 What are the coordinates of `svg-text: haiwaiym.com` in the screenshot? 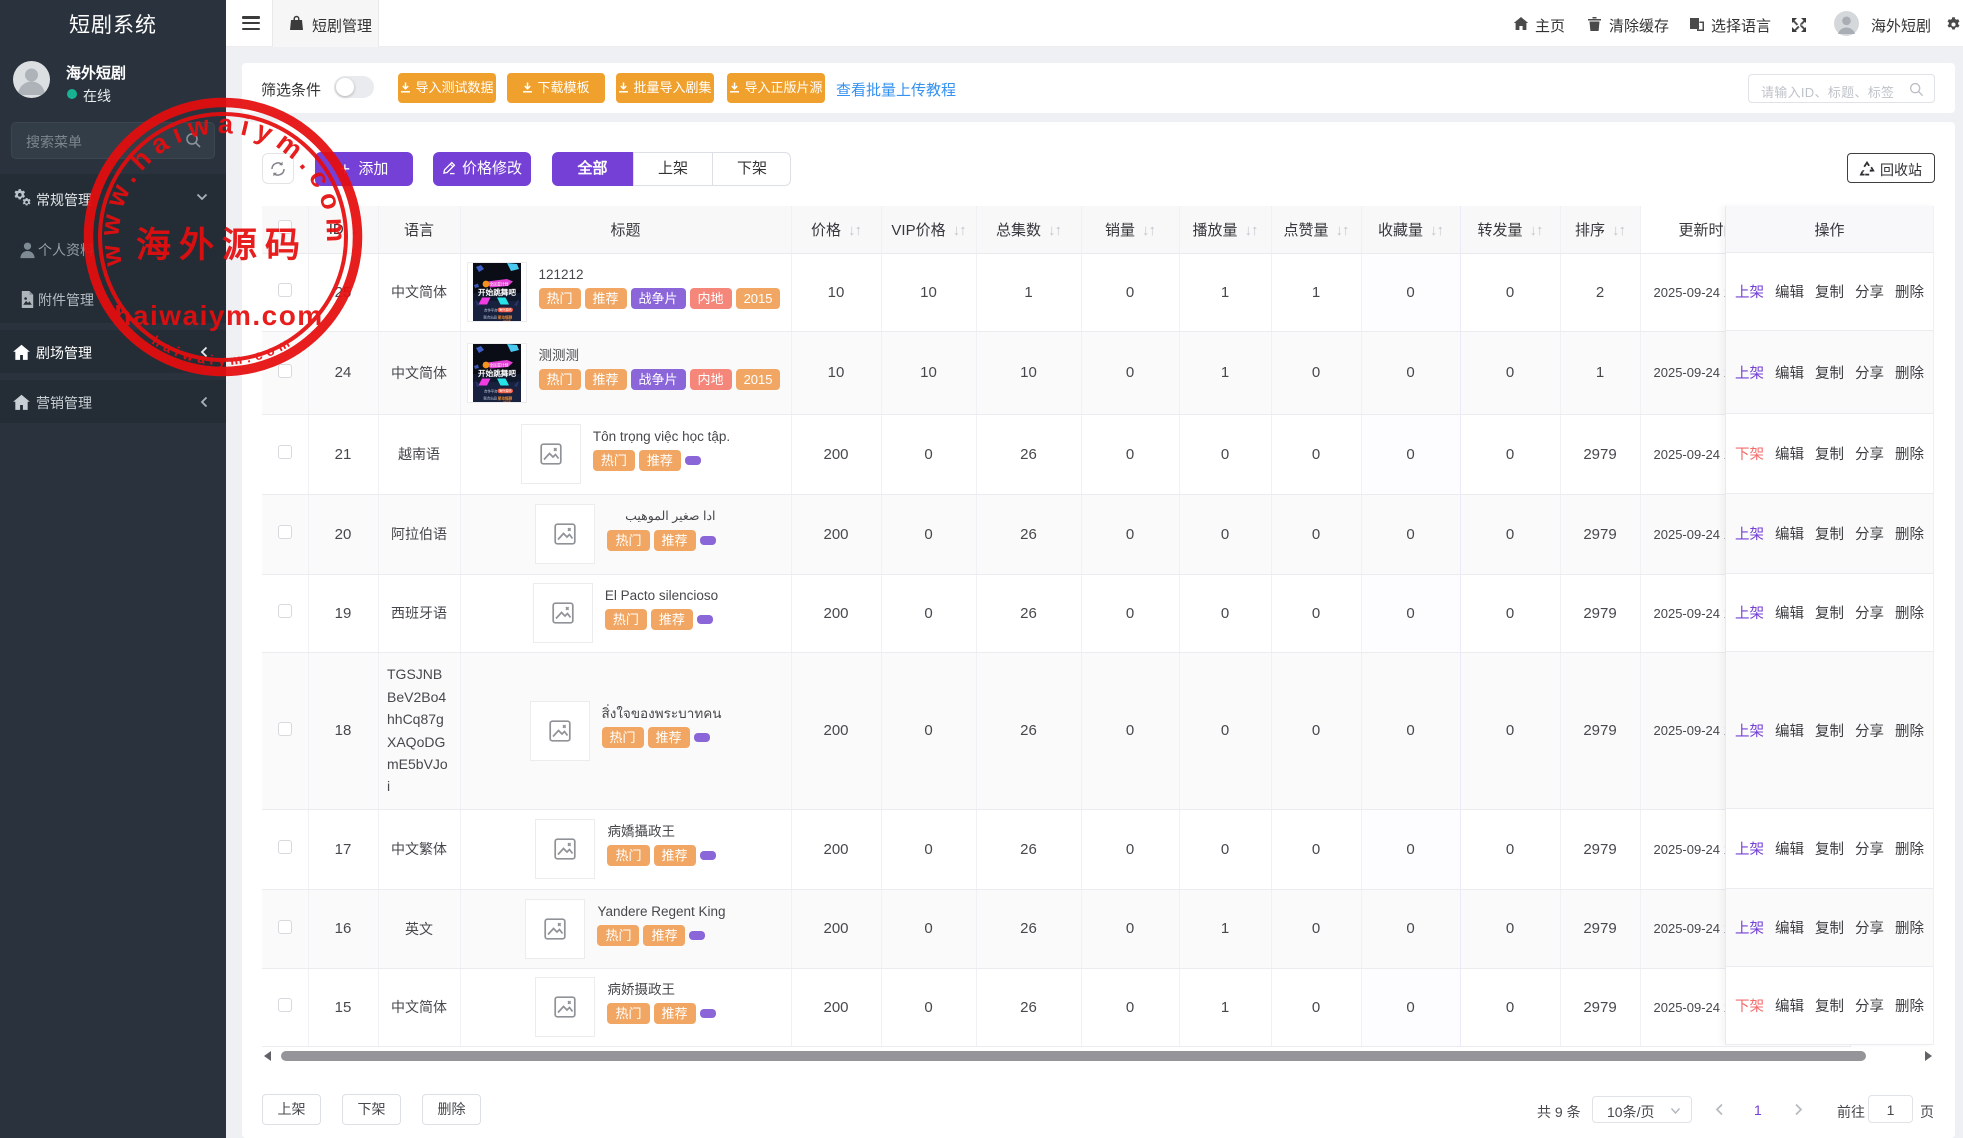 It's located at (218, 315).